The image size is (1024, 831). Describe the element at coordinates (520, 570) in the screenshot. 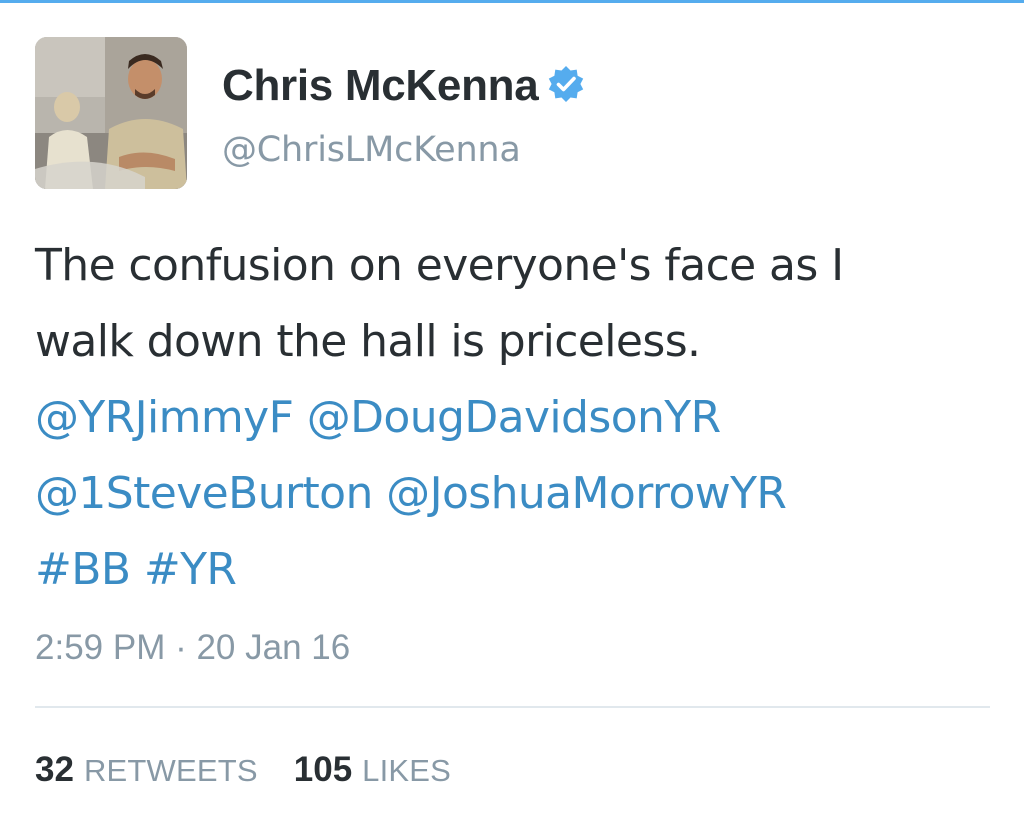

I see `hashtags-line: #BB #YR` at that location.